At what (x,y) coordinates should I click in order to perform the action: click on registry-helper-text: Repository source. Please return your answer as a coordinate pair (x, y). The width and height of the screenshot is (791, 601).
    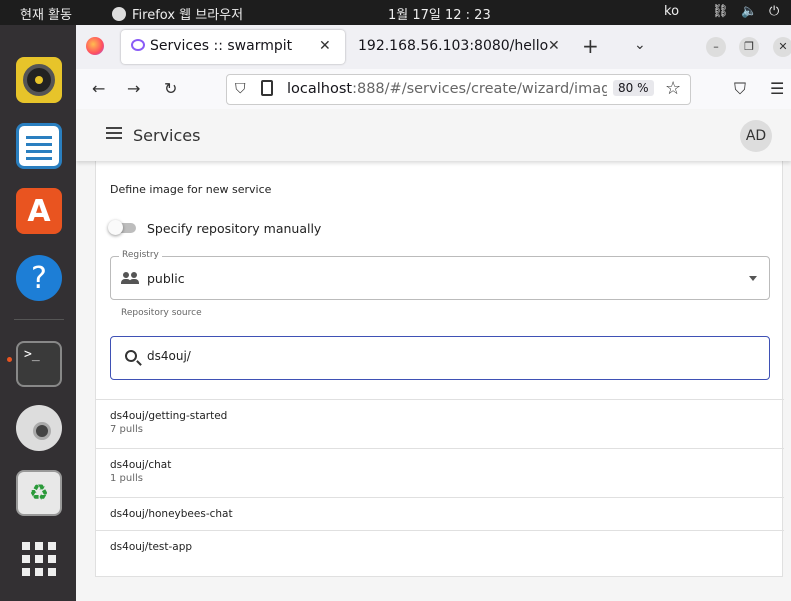
    Looking at the image, I should click on (161, 313).